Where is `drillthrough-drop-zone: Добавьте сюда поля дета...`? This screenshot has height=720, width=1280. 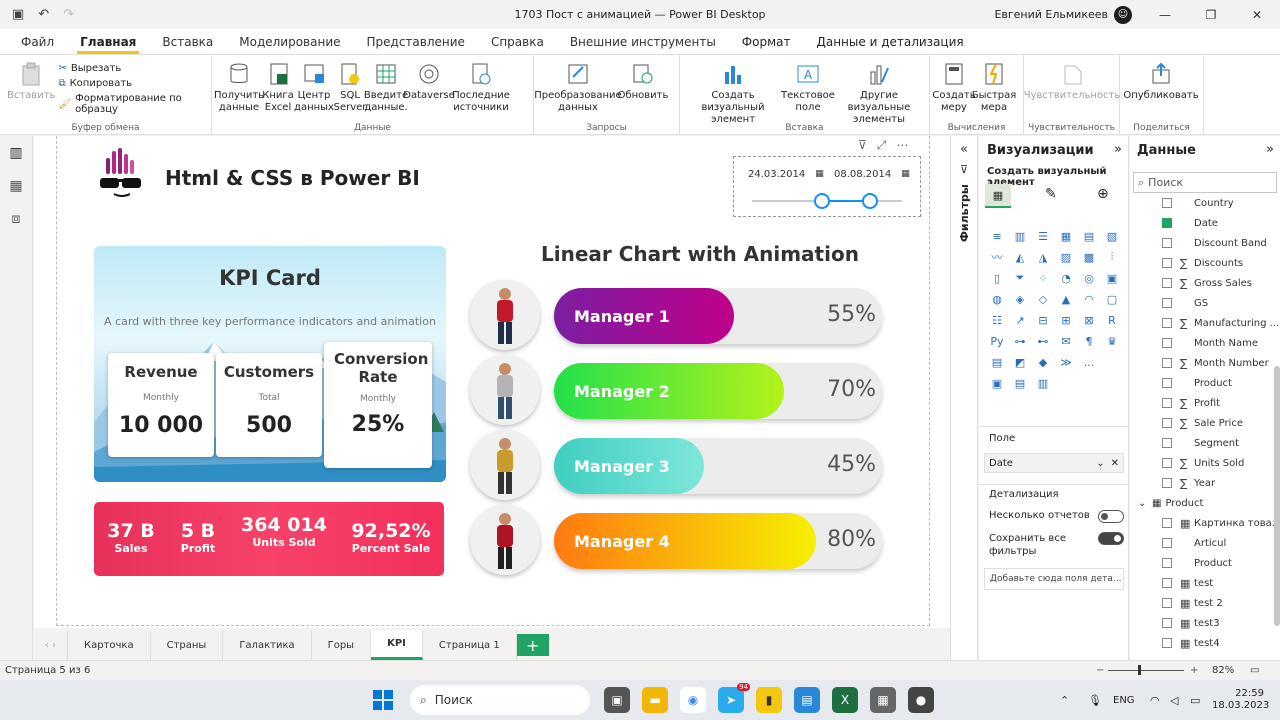 drillthrough-drop-zone: Добавьте сюда поля дета... is located at coordinates (1054, 579).